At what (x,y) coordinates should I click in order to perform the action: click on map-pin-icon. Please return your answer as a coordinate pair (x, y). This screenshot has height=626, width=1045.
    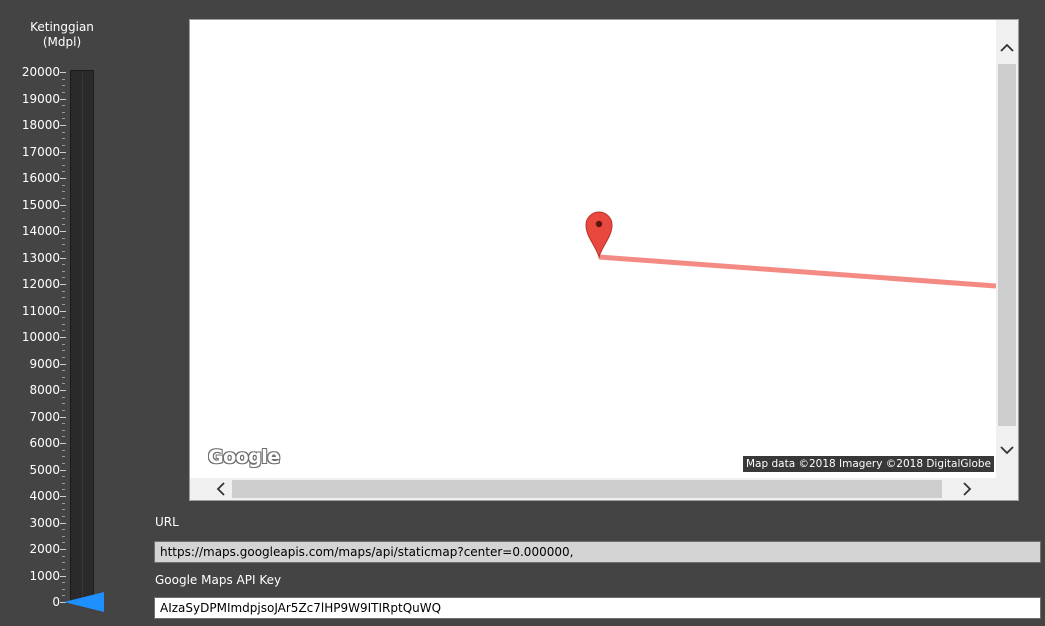
    Looking at the image, I should click on (599, 235).